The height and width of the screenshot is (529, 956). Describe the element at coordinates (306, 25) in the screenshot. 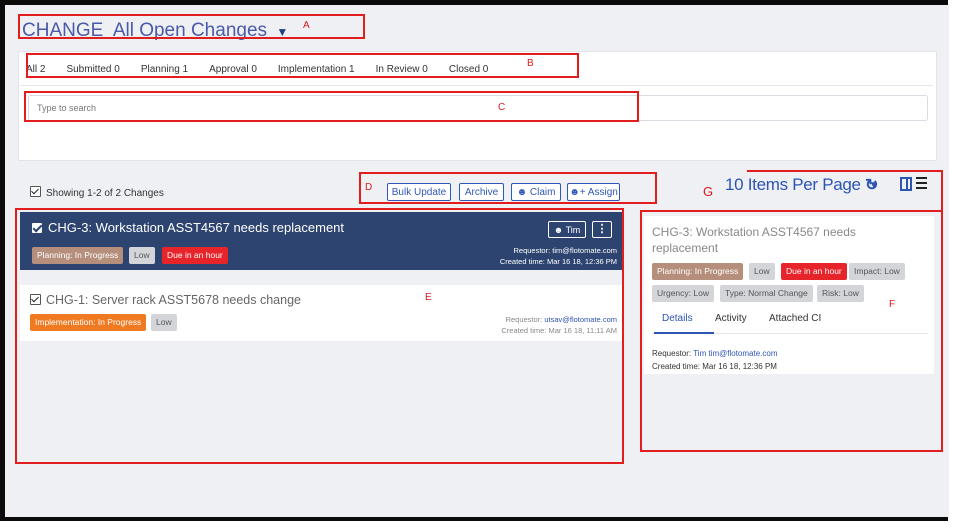

I see `annotation-label-a: A` at that location.